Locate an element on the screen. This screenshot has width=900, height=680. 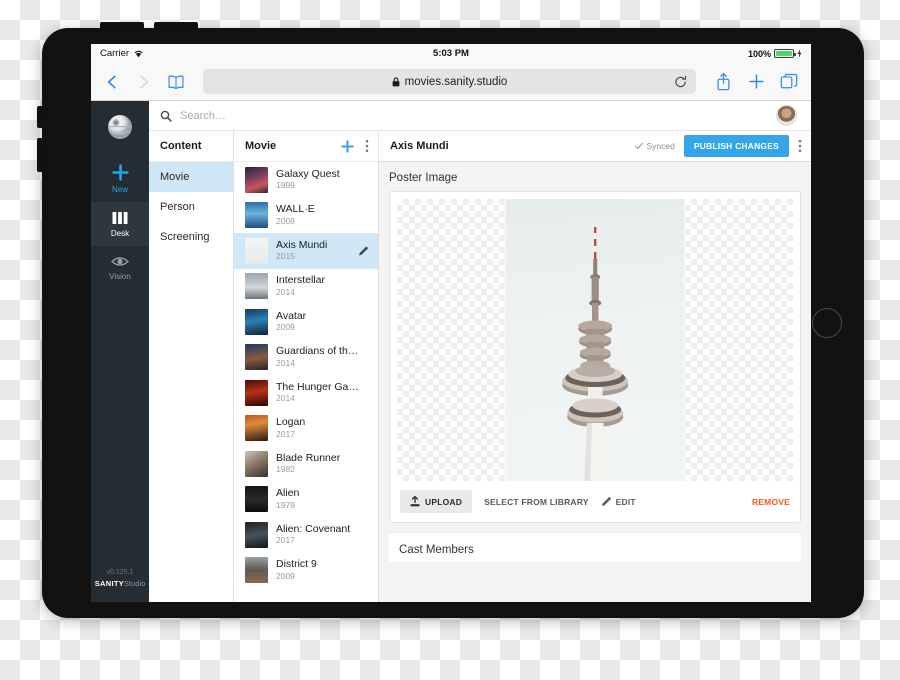
list-item: WALL·E 2008 is located at coordinates (306, 216).